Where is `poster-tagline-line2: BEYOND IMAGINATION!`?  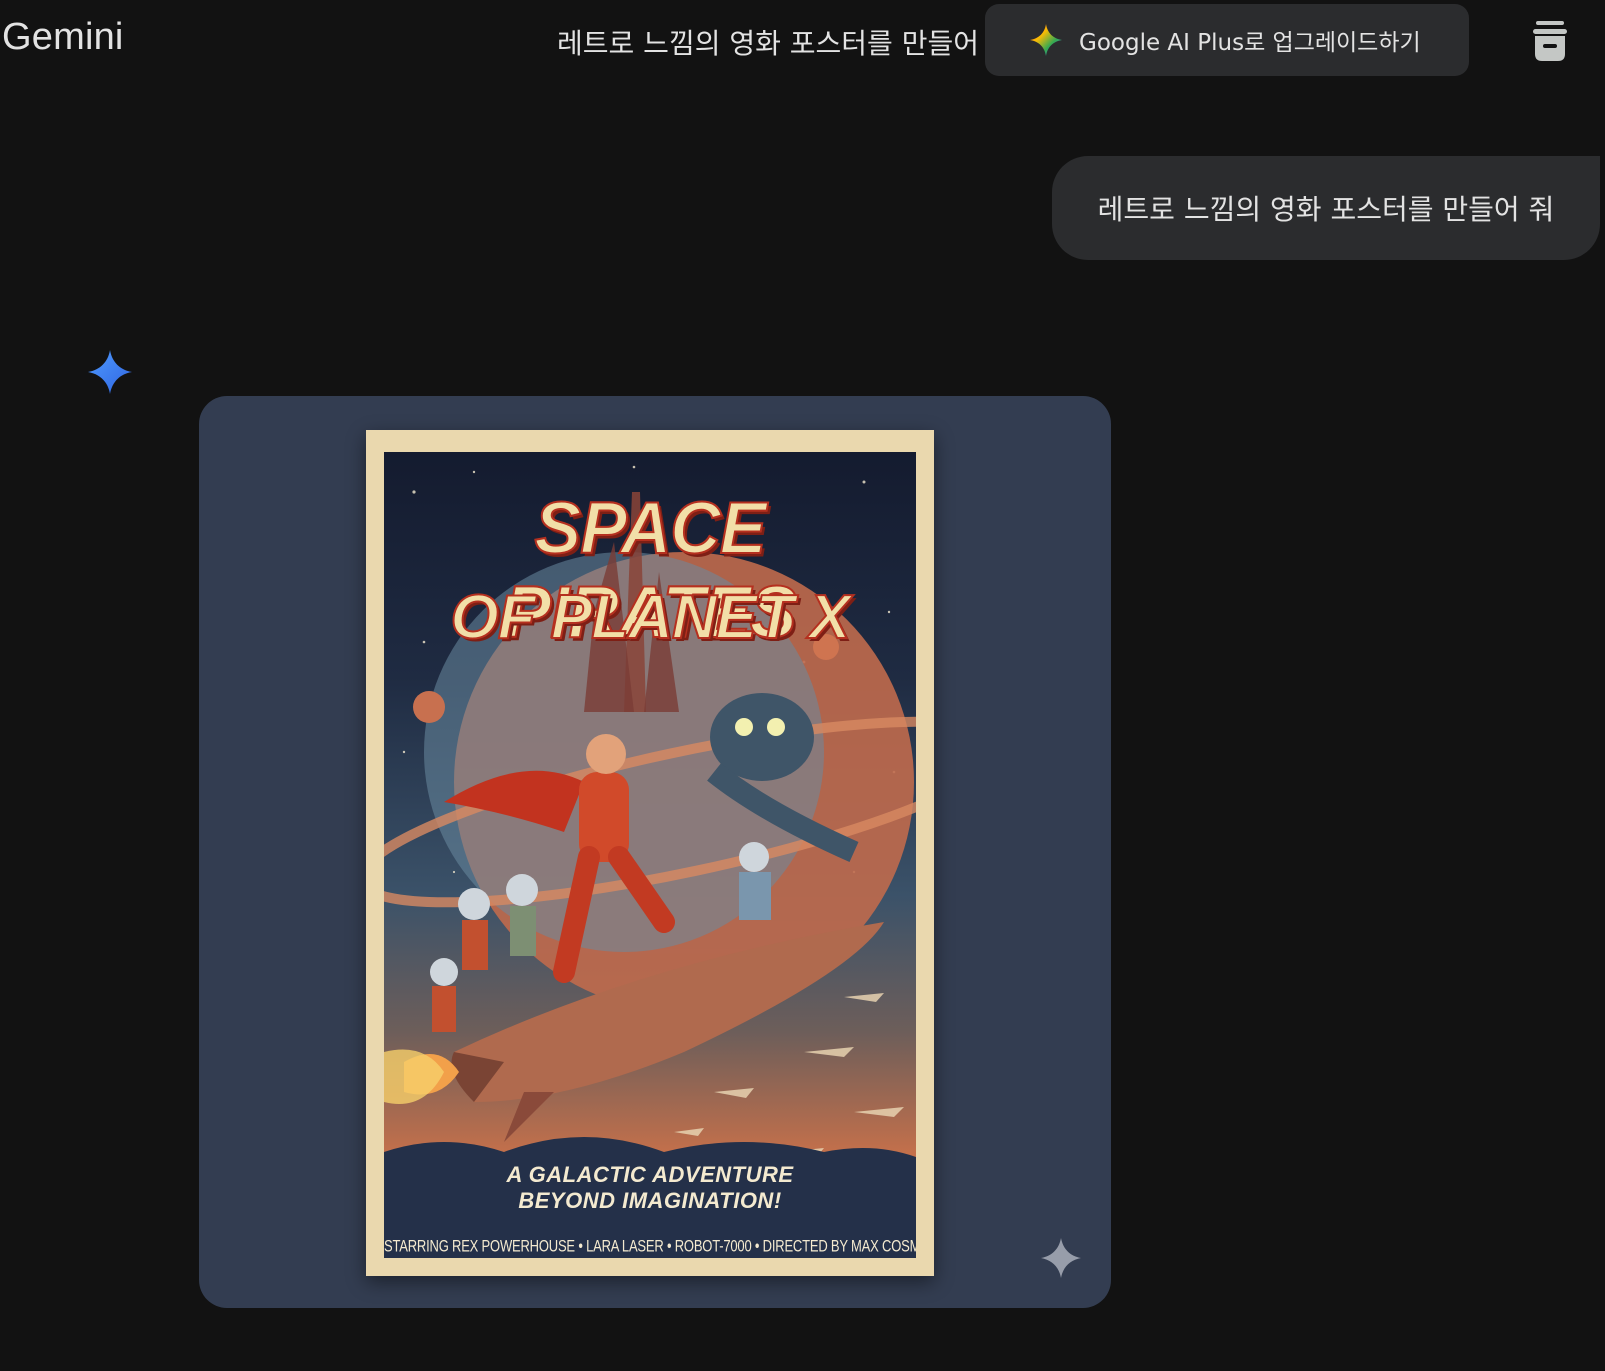
poster-tagline-line2: BEYOND IMAGINATION! is located at coordinates (650, 1200).